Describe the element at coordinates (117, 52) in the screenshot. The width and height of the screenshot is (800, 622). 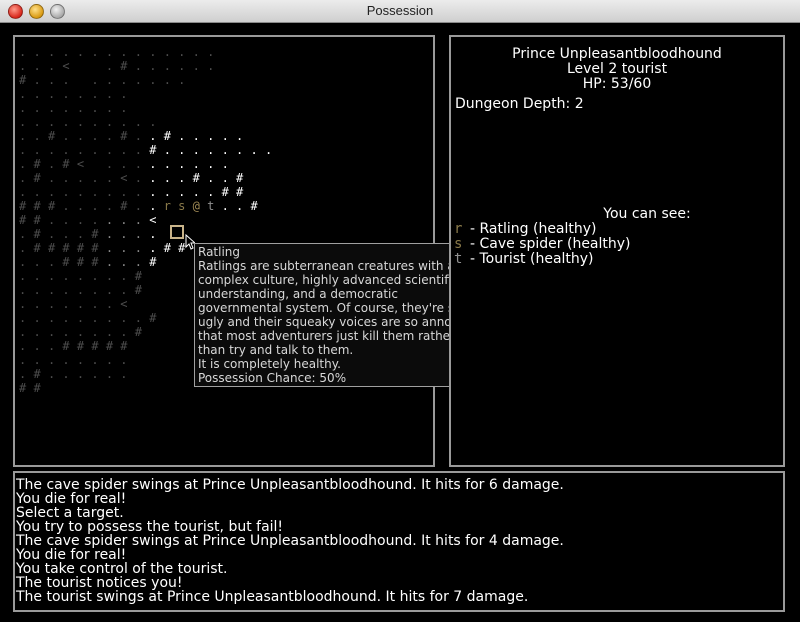
I see `map-row: . . . . . . . . . . . . . .` at that location.